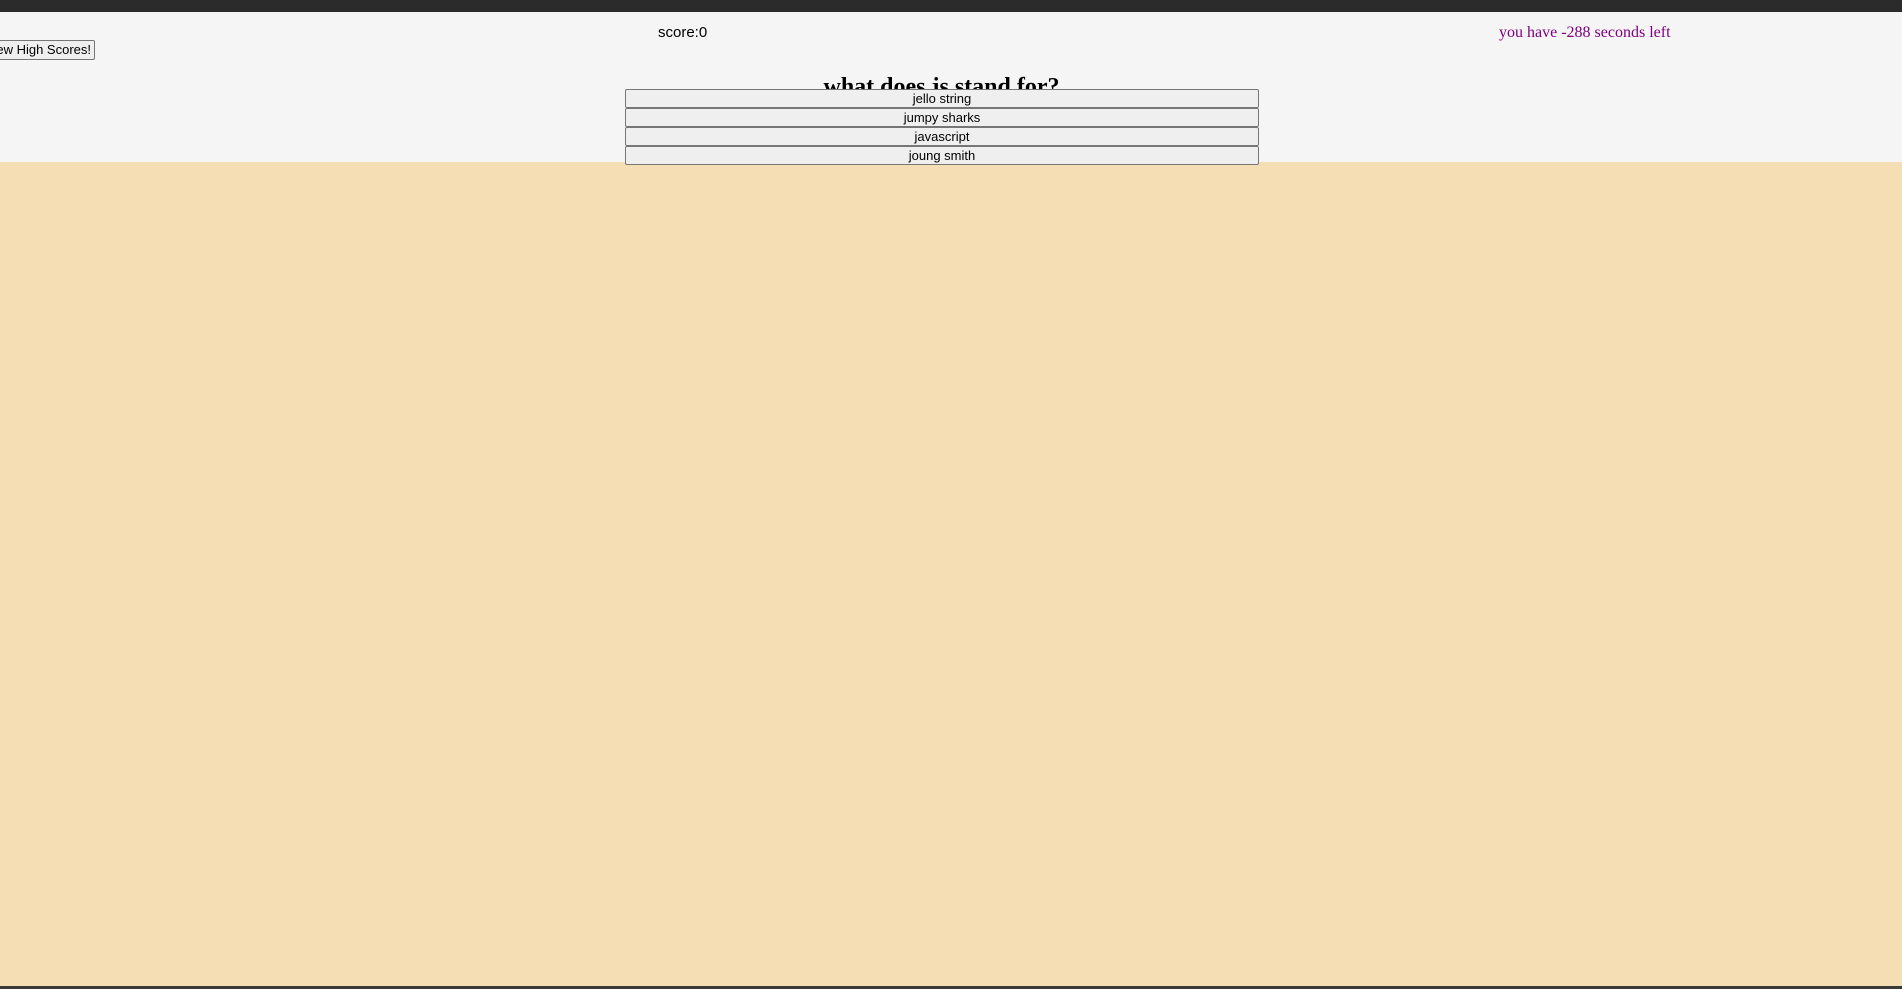 The height and width of the screenshot is (989, 1902). Describe the element at coordinates (942, 155) in the screenshot. I see `answer-button-4: joung smith` at that location.